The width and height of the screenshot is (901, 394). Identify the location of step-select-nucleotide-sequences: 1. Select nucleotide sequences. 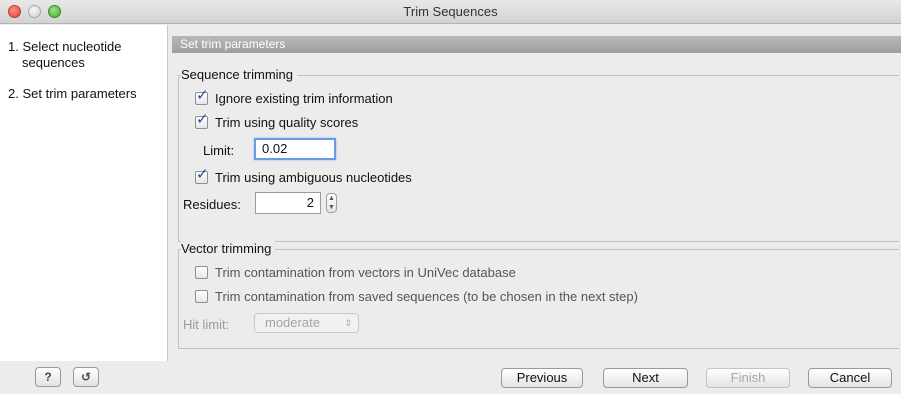
(85, 55).